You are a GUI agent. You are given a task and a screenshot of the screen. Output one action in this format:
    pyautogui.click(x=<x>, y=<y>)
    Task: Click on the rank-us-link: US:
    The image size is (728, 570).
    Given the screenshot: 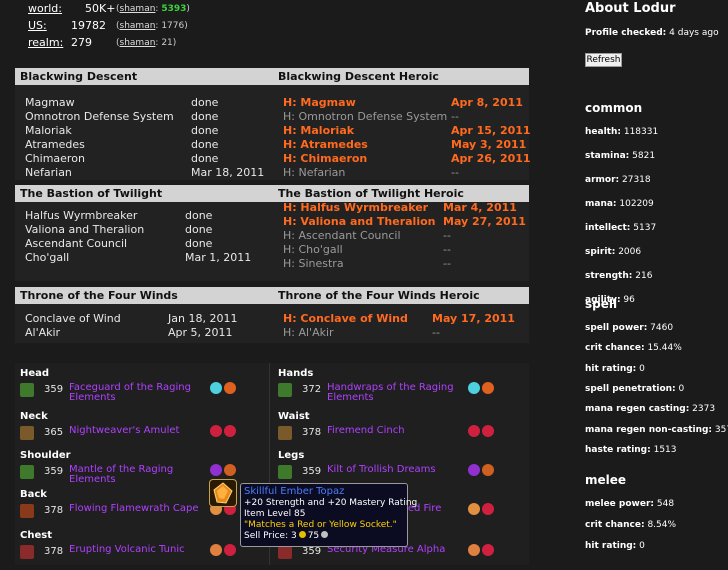 What is the action you would take?
    pyautogui.click(x=48, y=26)
    